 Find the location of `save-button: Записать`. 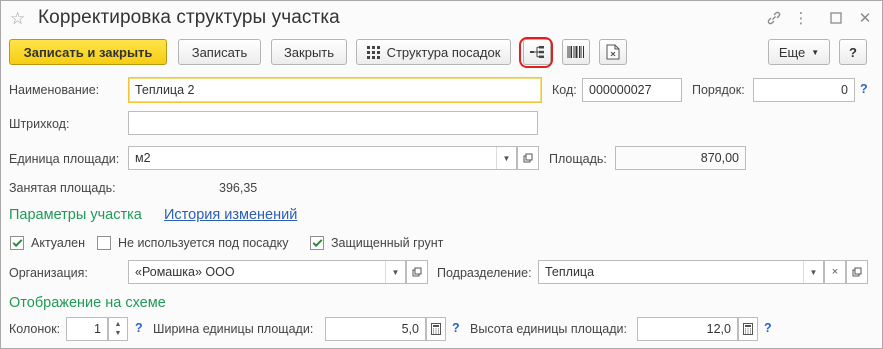

save-button: Записать is located at coordinates (219, 52).